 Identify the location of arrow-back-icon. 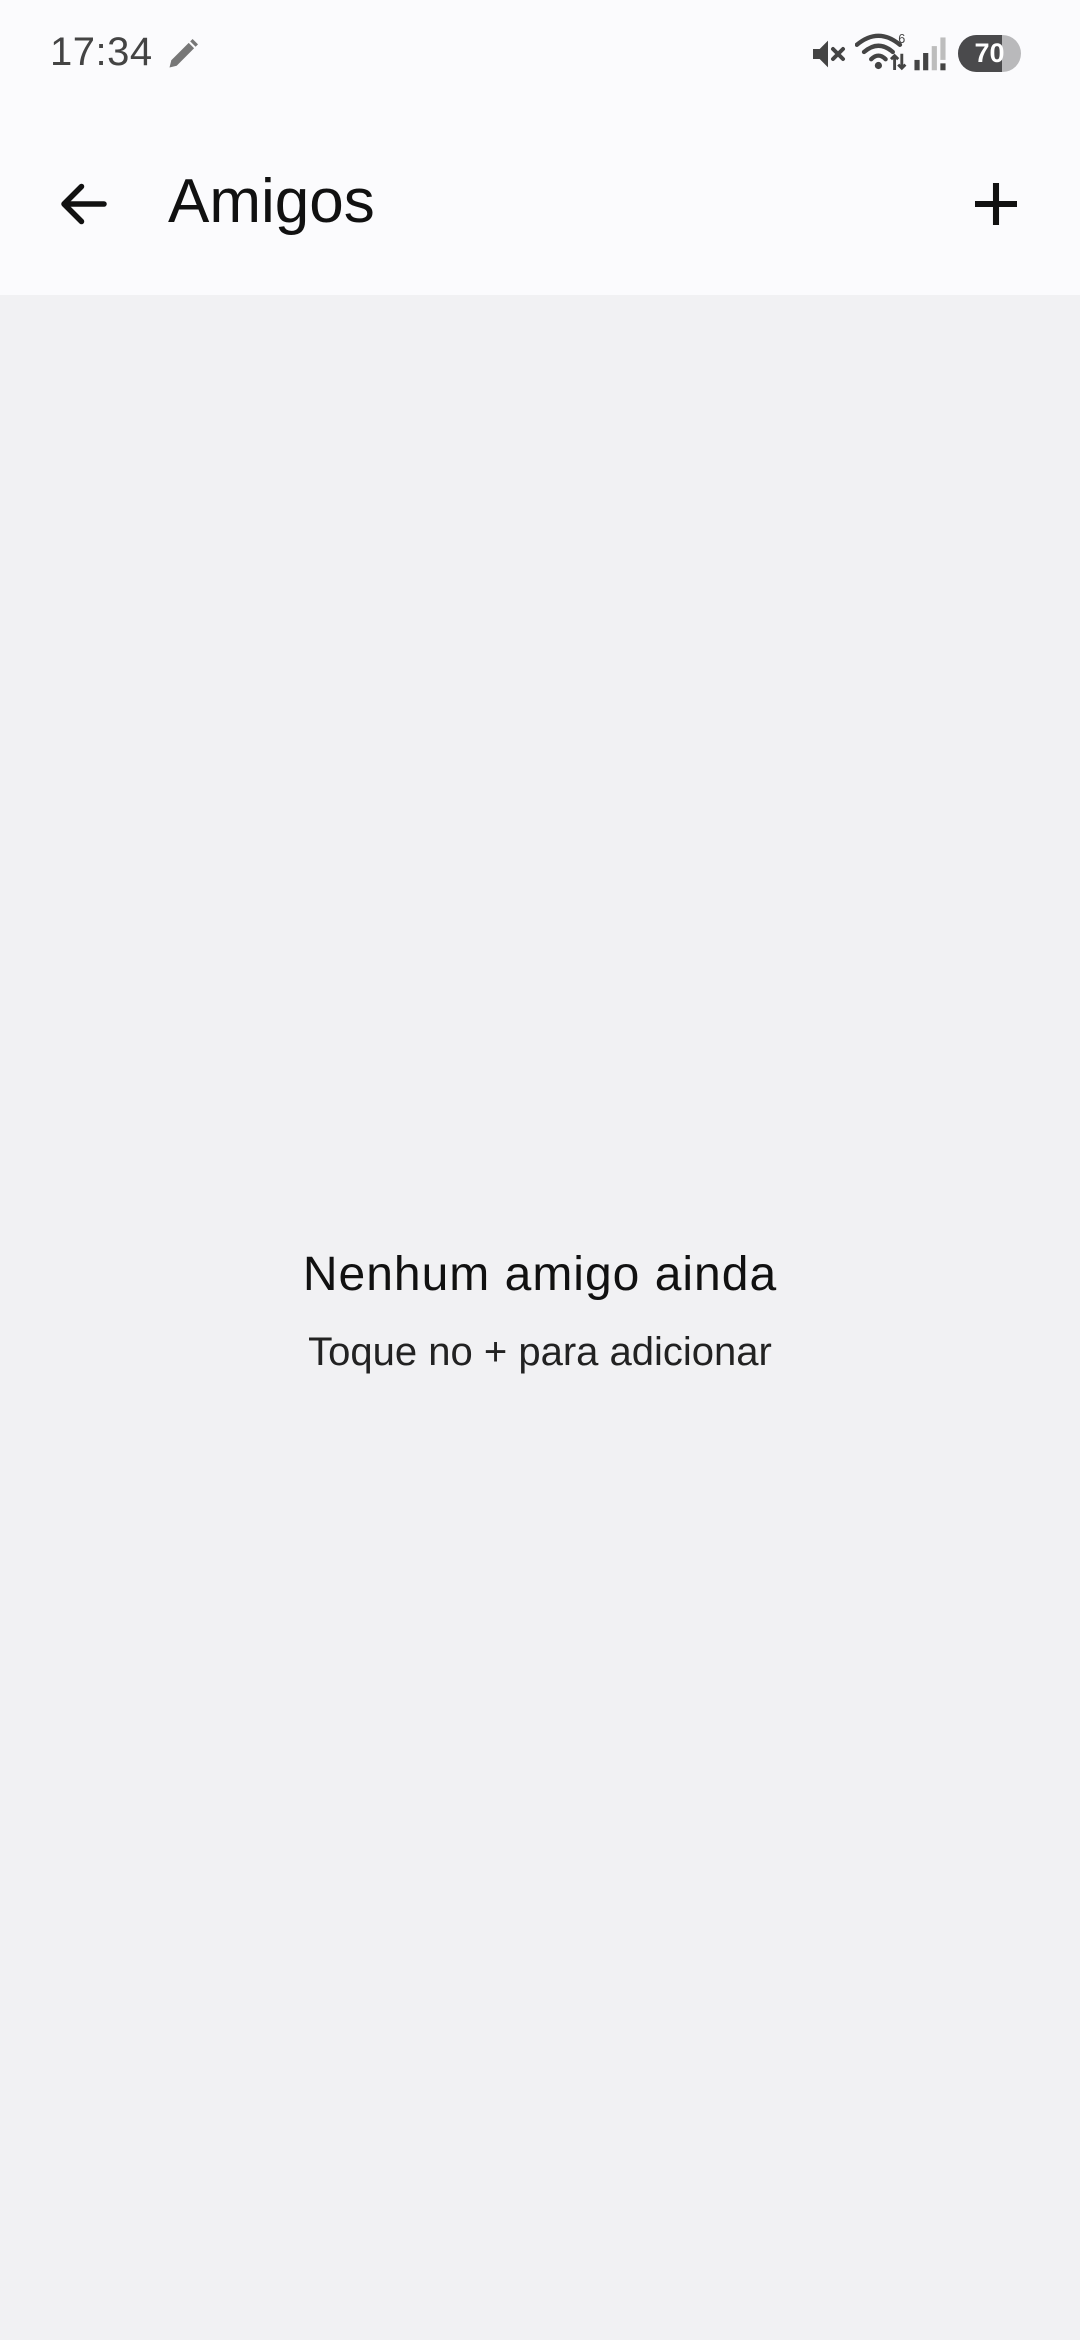
(84, 204).